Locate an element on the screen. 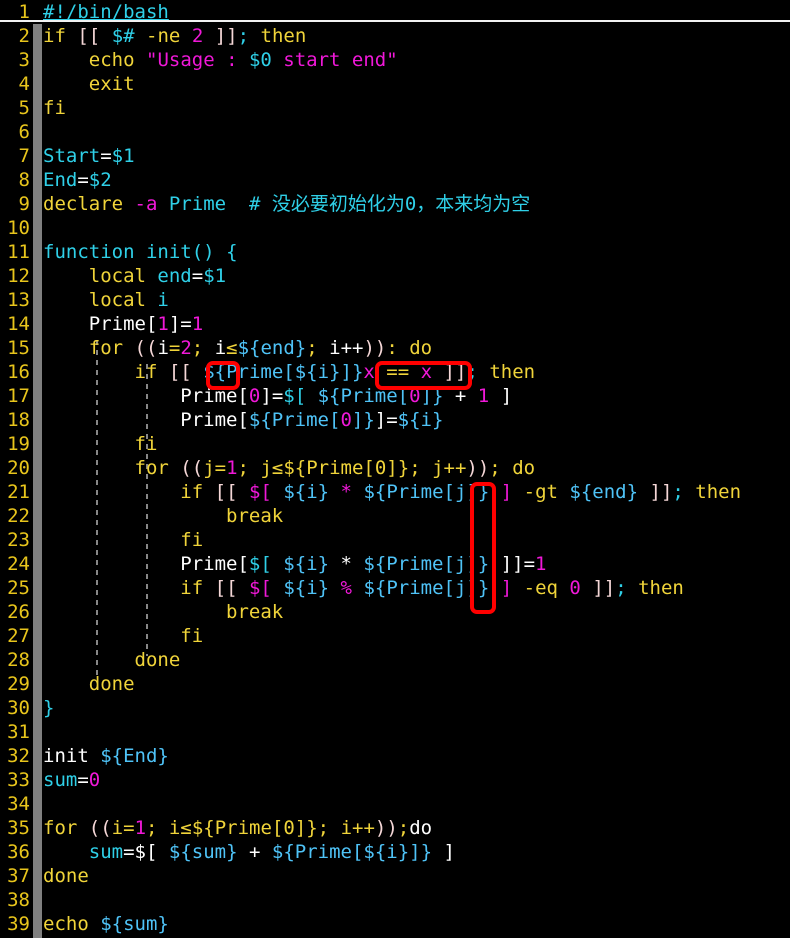 Image resolution: width=790 pixels, height=938 pixels. code-line: 11 function init() { is located at coordinates (395, 252).